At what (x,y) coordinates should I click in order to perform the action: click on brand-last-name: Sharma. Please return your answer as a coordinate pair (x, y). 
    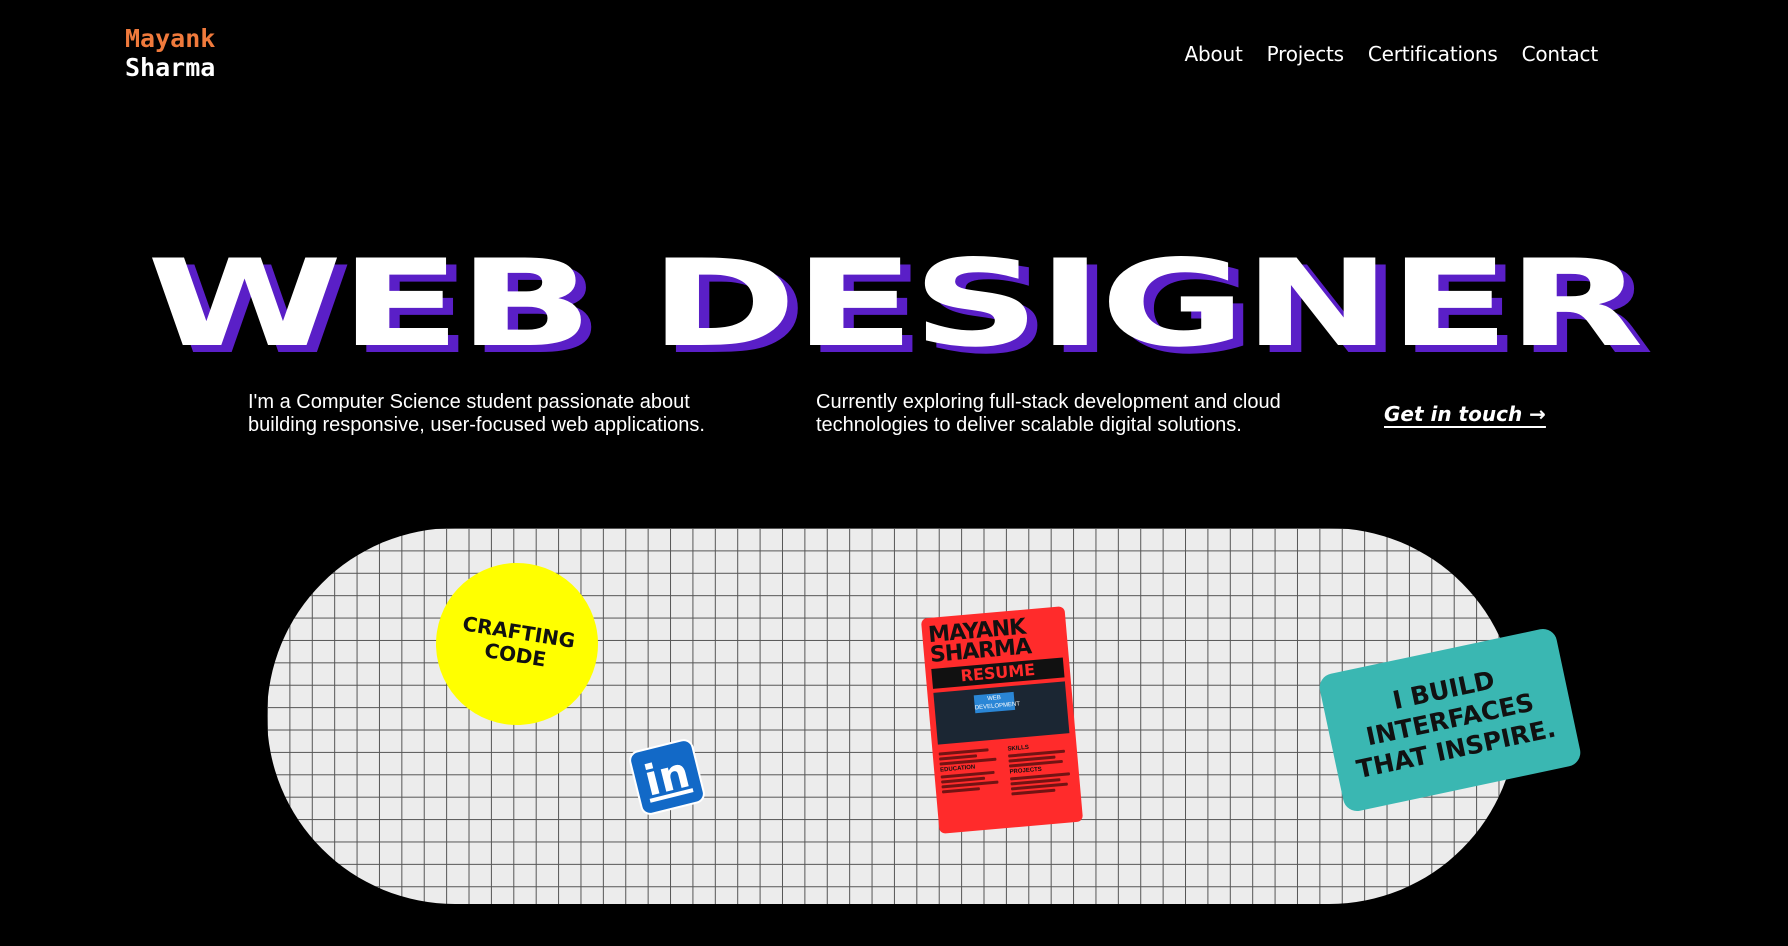
    Looking at the image, I should click on (170, 67).